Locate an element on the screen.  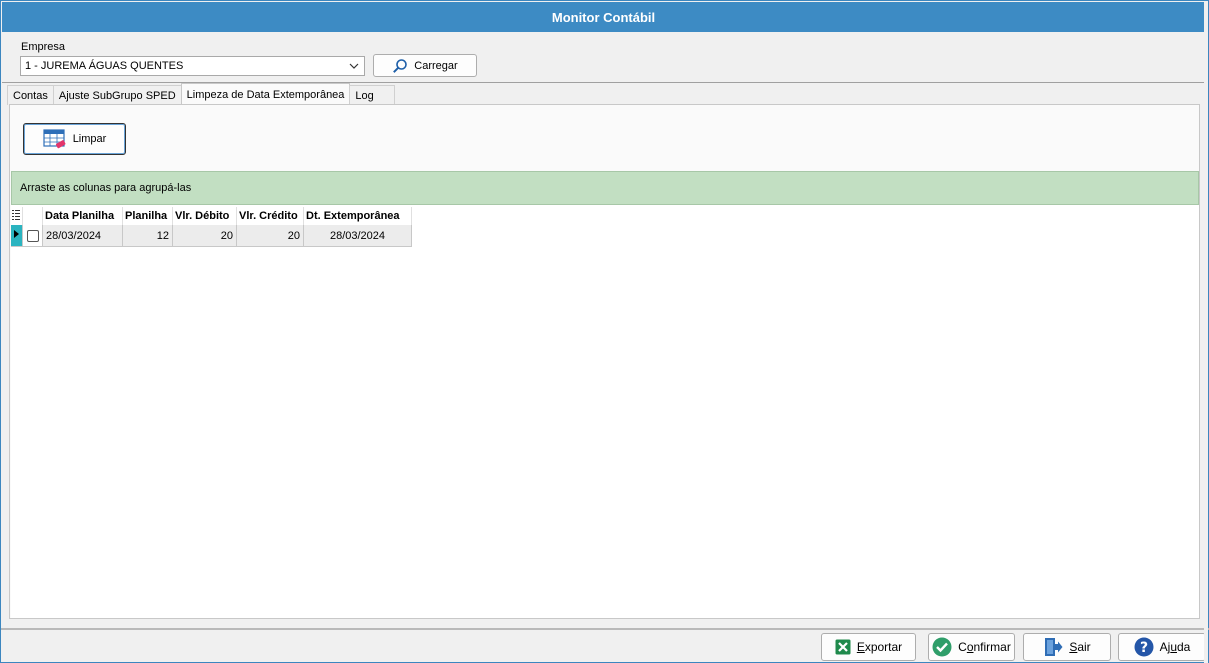
column-header-planilha: Planilha is located at coordinates (147, 216).